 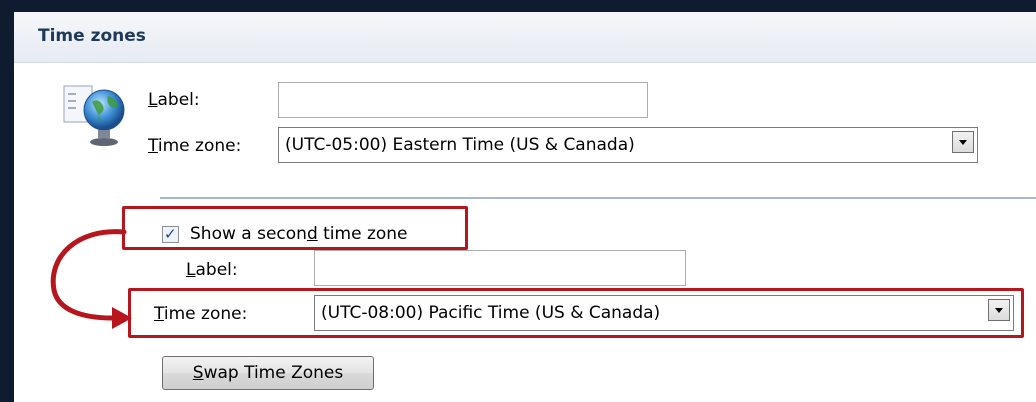 I want to click on section-title: Time zones, so click(x=92, y=36).